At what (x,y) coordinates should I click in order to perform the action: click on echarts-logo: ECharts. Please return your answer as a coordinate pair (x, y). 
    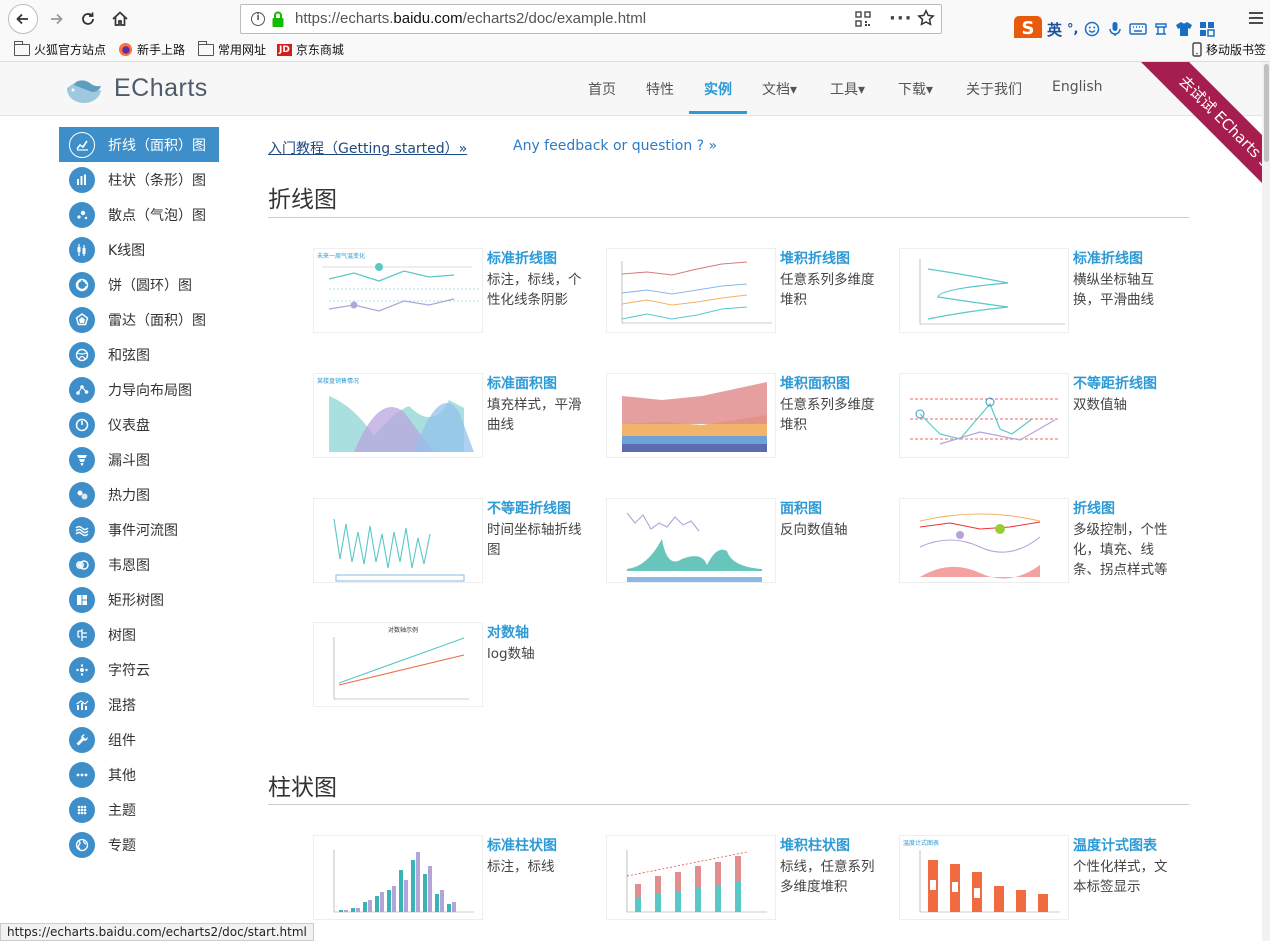
    Looking at the image, I should click on (136, 88).